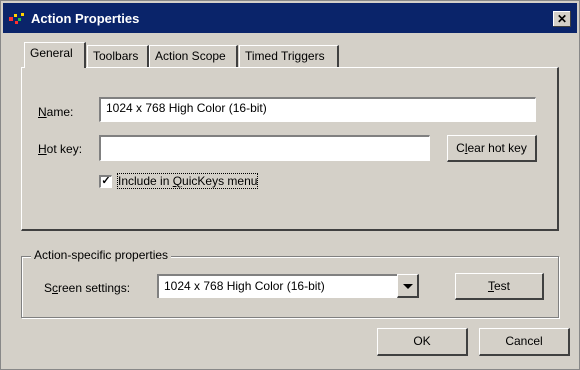 This screenshot has height=370, width=580. I want to click on title-bar: Action Properties ✕, so click(290, 18).